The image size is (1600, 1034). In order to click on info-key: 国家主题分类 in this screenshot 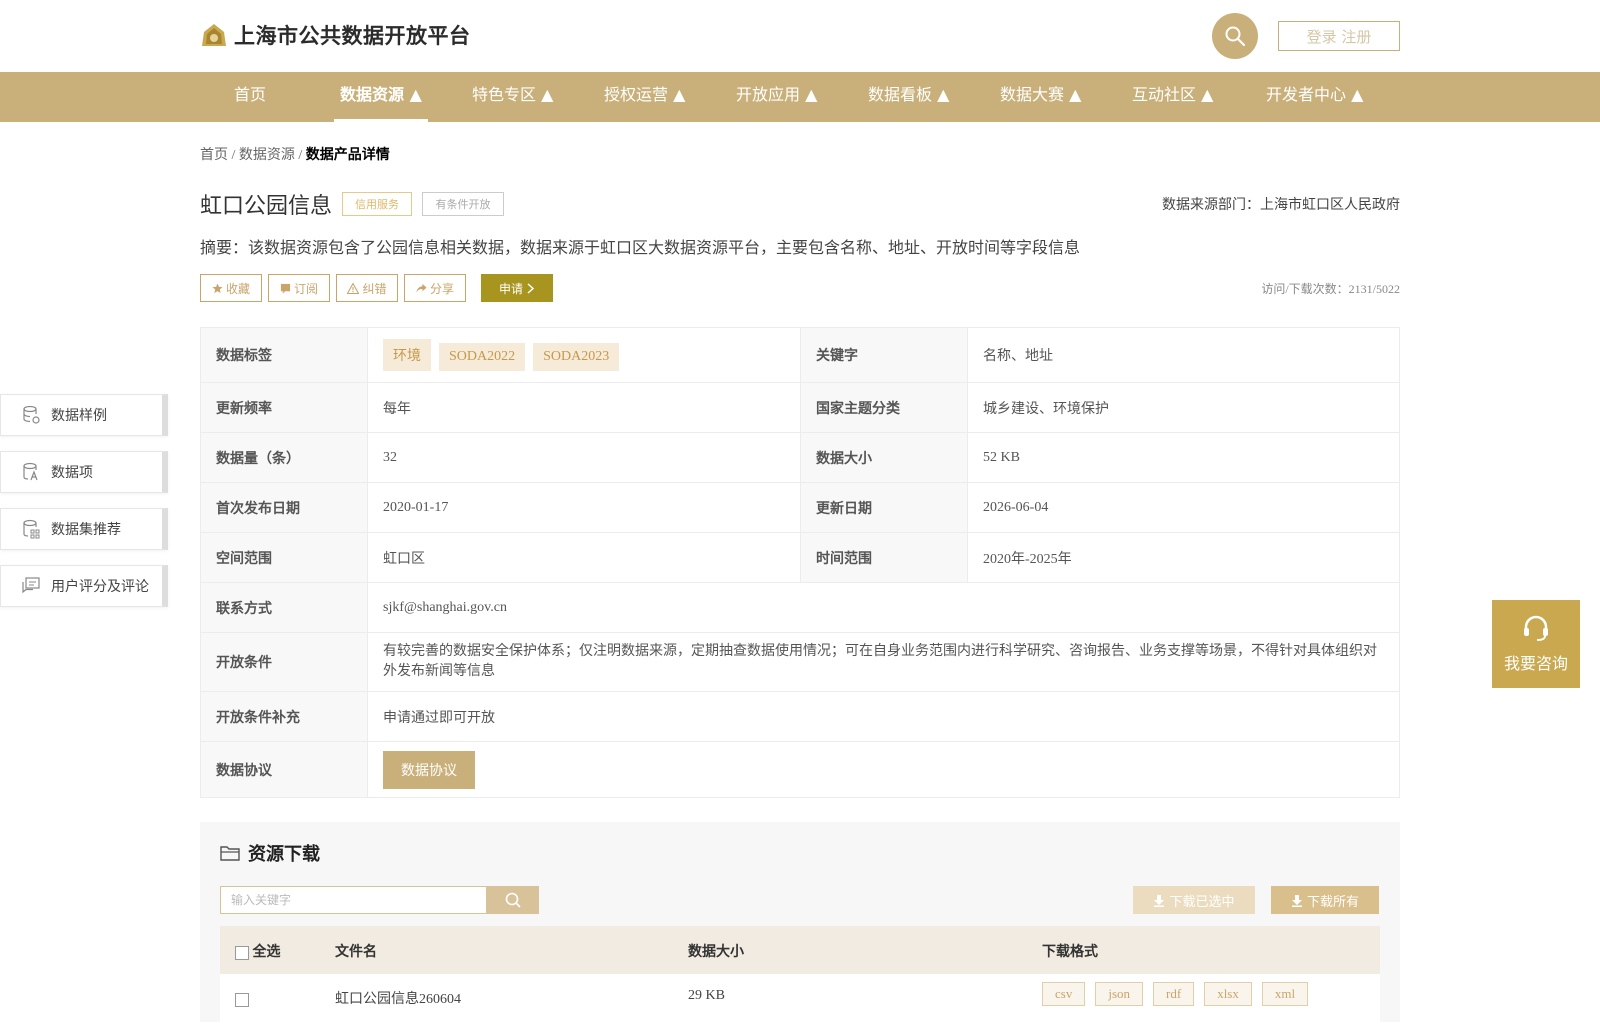, I will do `click(884, 407)`.